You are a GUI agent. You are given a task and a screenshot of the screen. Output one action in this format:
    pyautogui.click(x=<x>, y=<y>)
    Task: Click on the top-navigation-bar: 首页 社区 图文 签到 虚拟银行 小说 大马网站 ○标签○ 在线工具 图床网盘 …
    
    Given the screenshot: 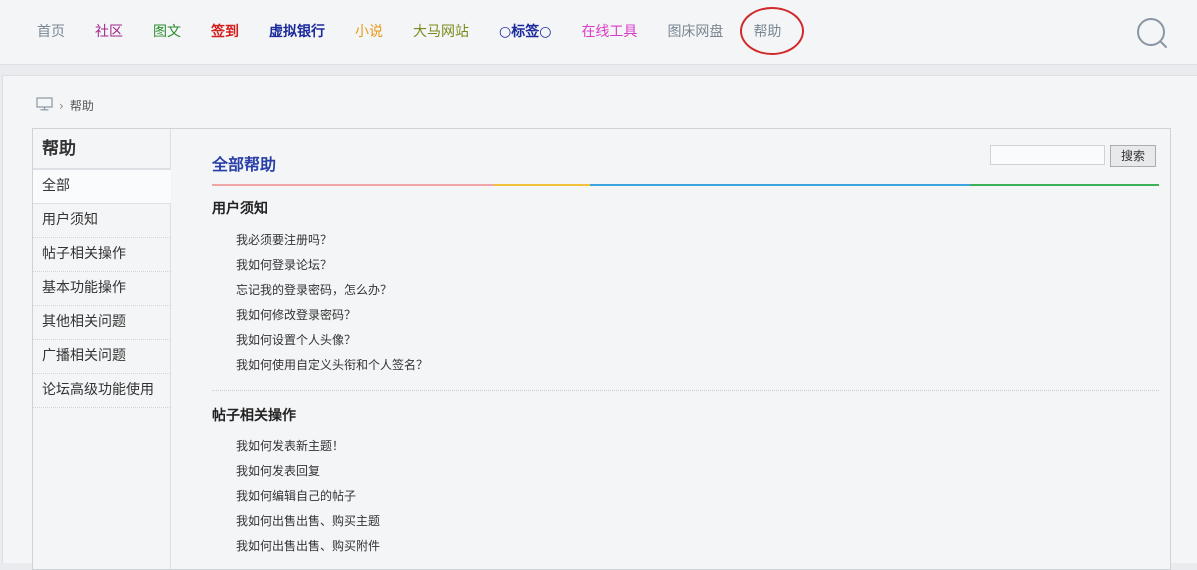 What is the action you would take?
    pyautogui.click(x=598, y=32)
    